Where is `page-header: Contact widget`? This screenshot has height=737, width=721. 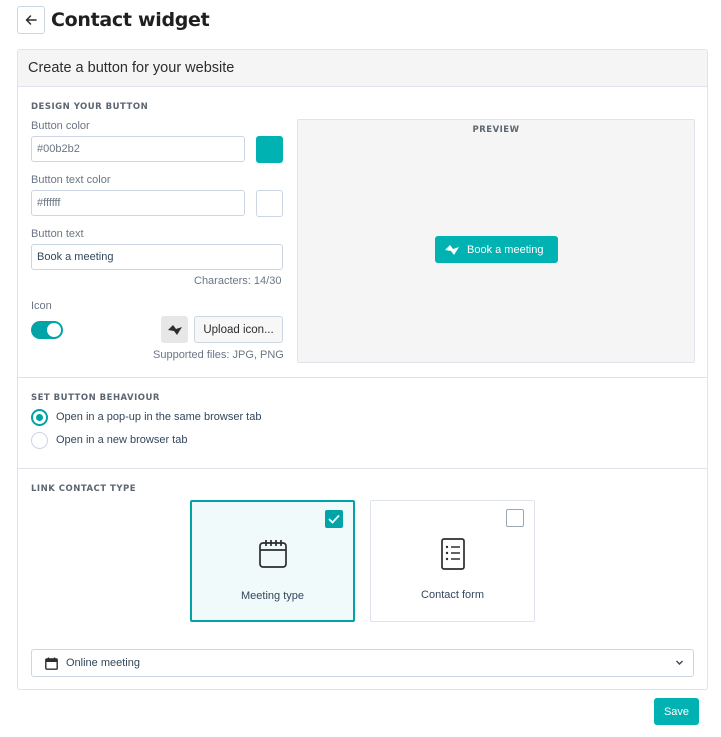
page-header: Contact widget is located at coordinates (113, 20).